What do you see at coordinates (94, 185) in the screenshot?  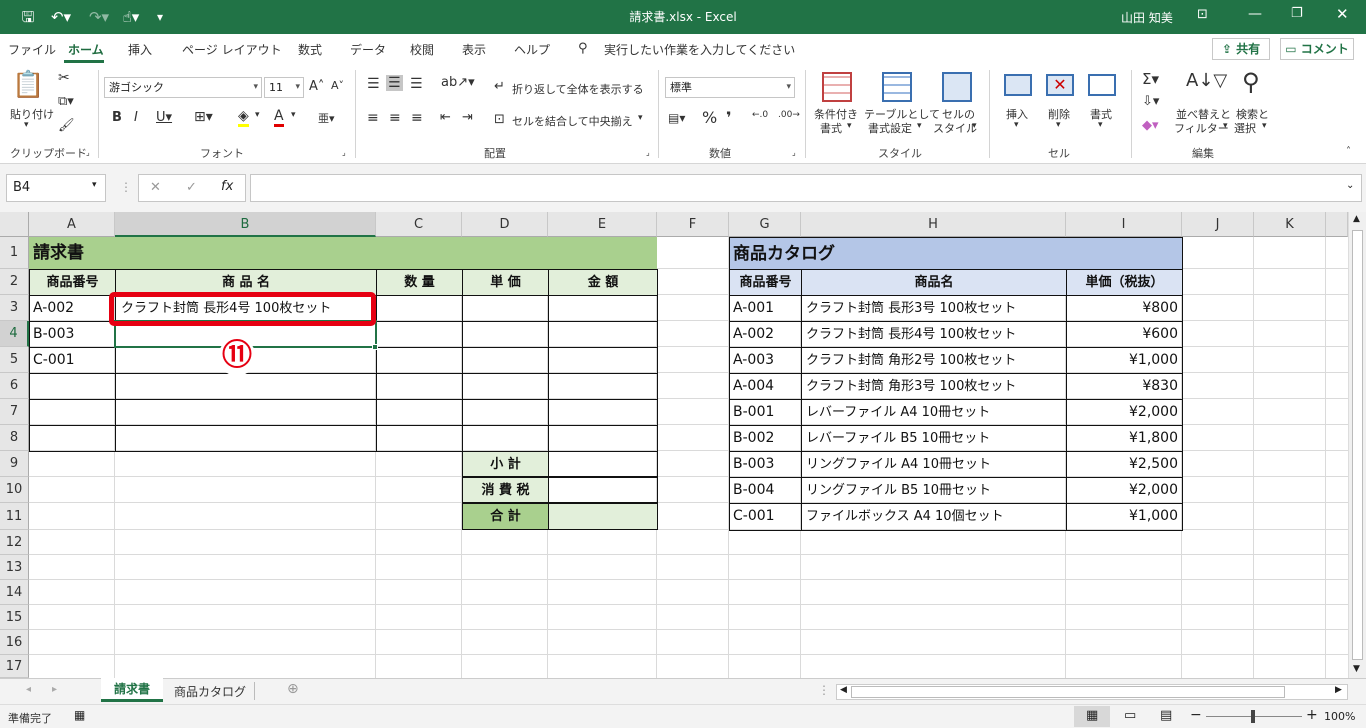 I see `name-box-dropdown-icon: ▾` at bounding box center [94, 185].